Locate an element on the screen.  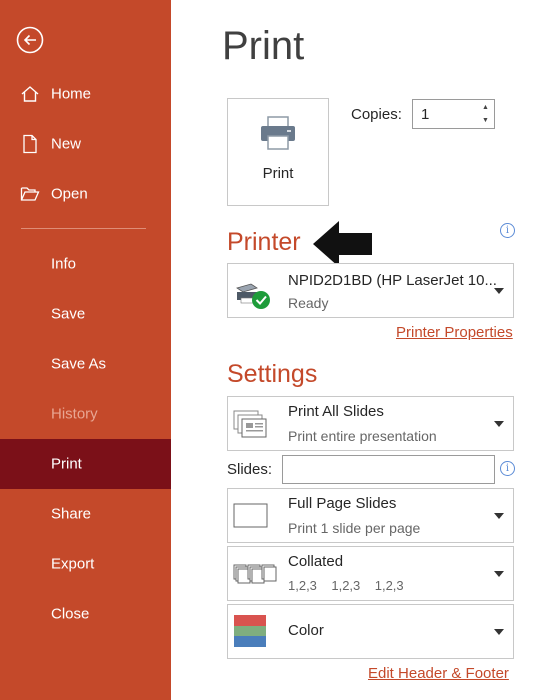
nav-item-export: Export is located at coordinates (85, 564).